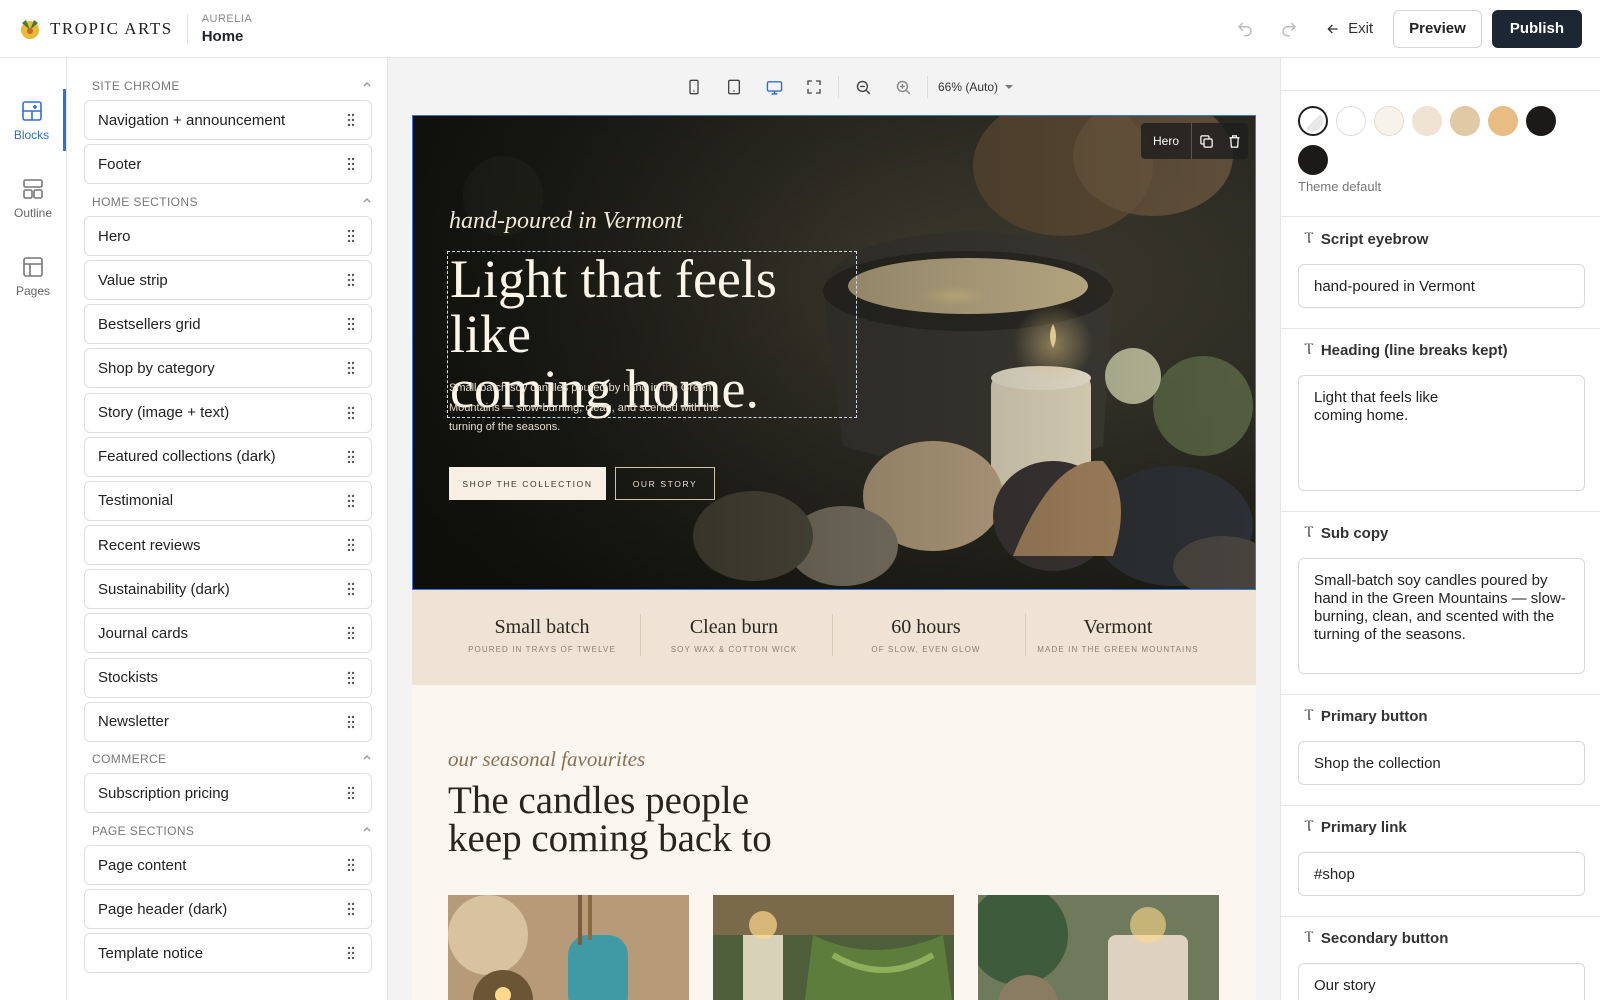 This screenshot has height=1000, width=1600. I want to click on value-item: Small batch POURED IN TRAYS OF TWELVE, so click(542, 635).